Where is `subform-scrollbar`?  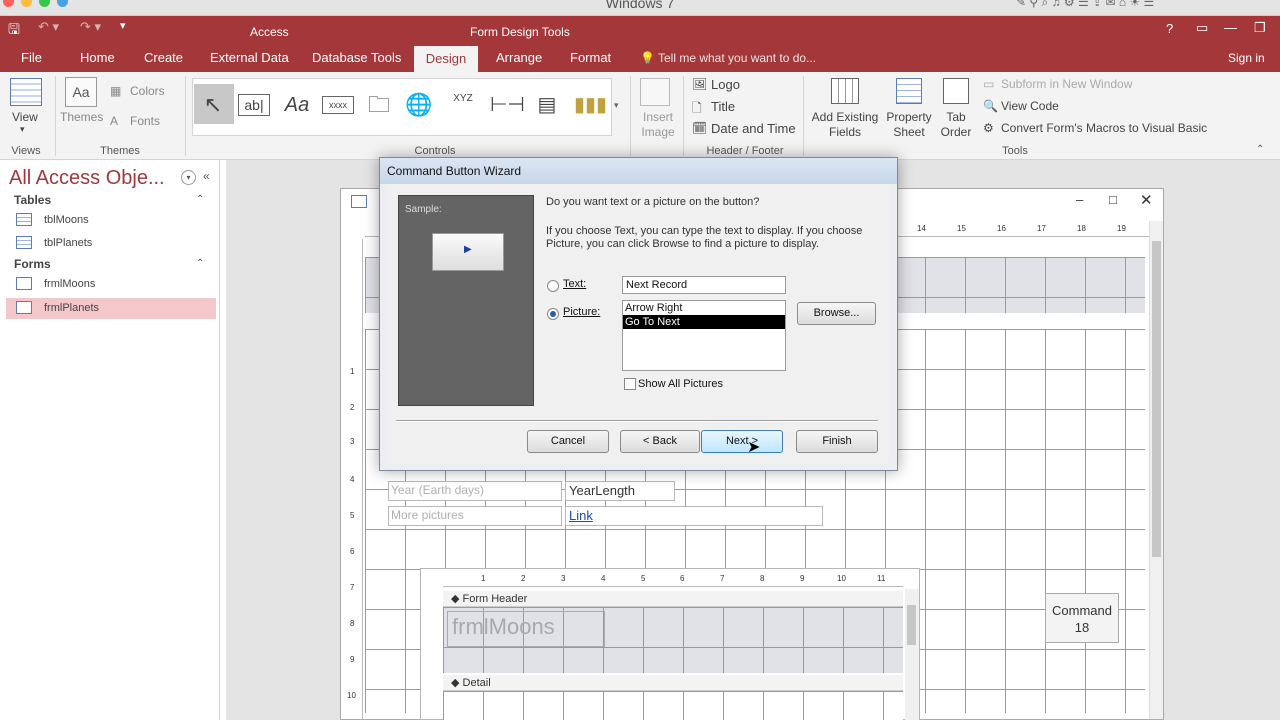
subform-scrollbar is located at coordinates (912, 654).